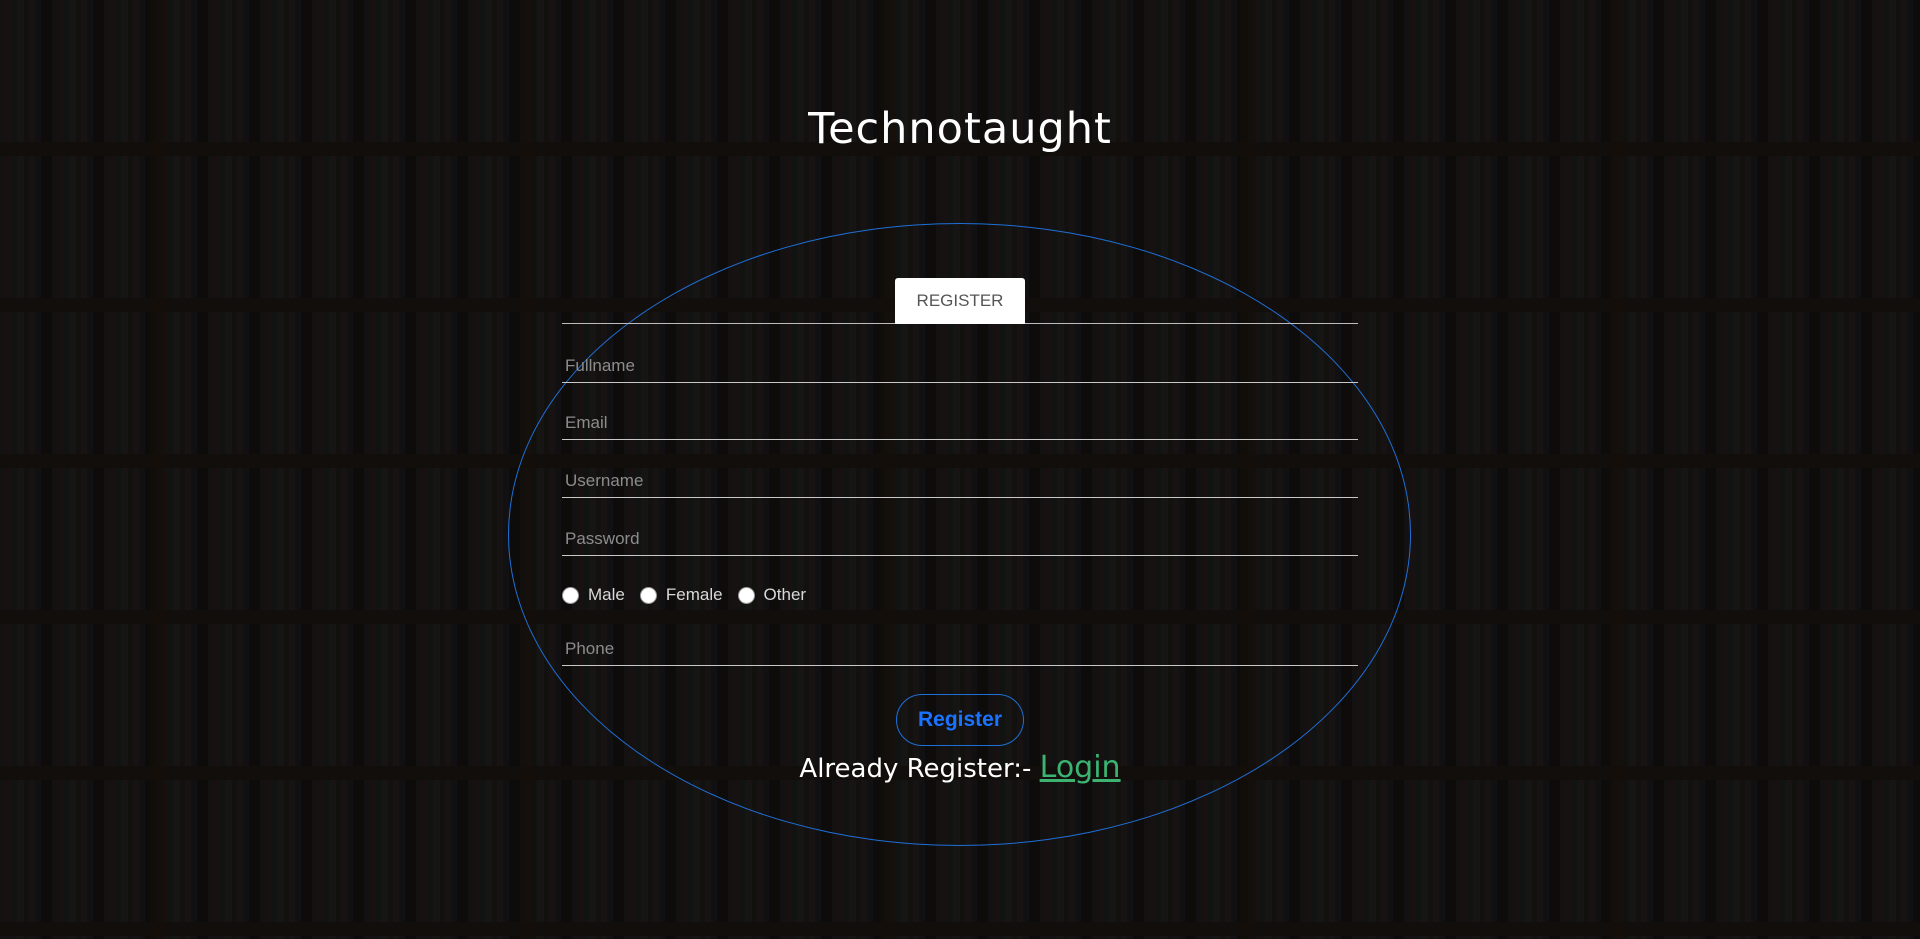 The height and width of the screenshot is (939, 1920). Describe the element at coordinates (648, 595) in the screenshot. I see `gender-radio-female` at that location.